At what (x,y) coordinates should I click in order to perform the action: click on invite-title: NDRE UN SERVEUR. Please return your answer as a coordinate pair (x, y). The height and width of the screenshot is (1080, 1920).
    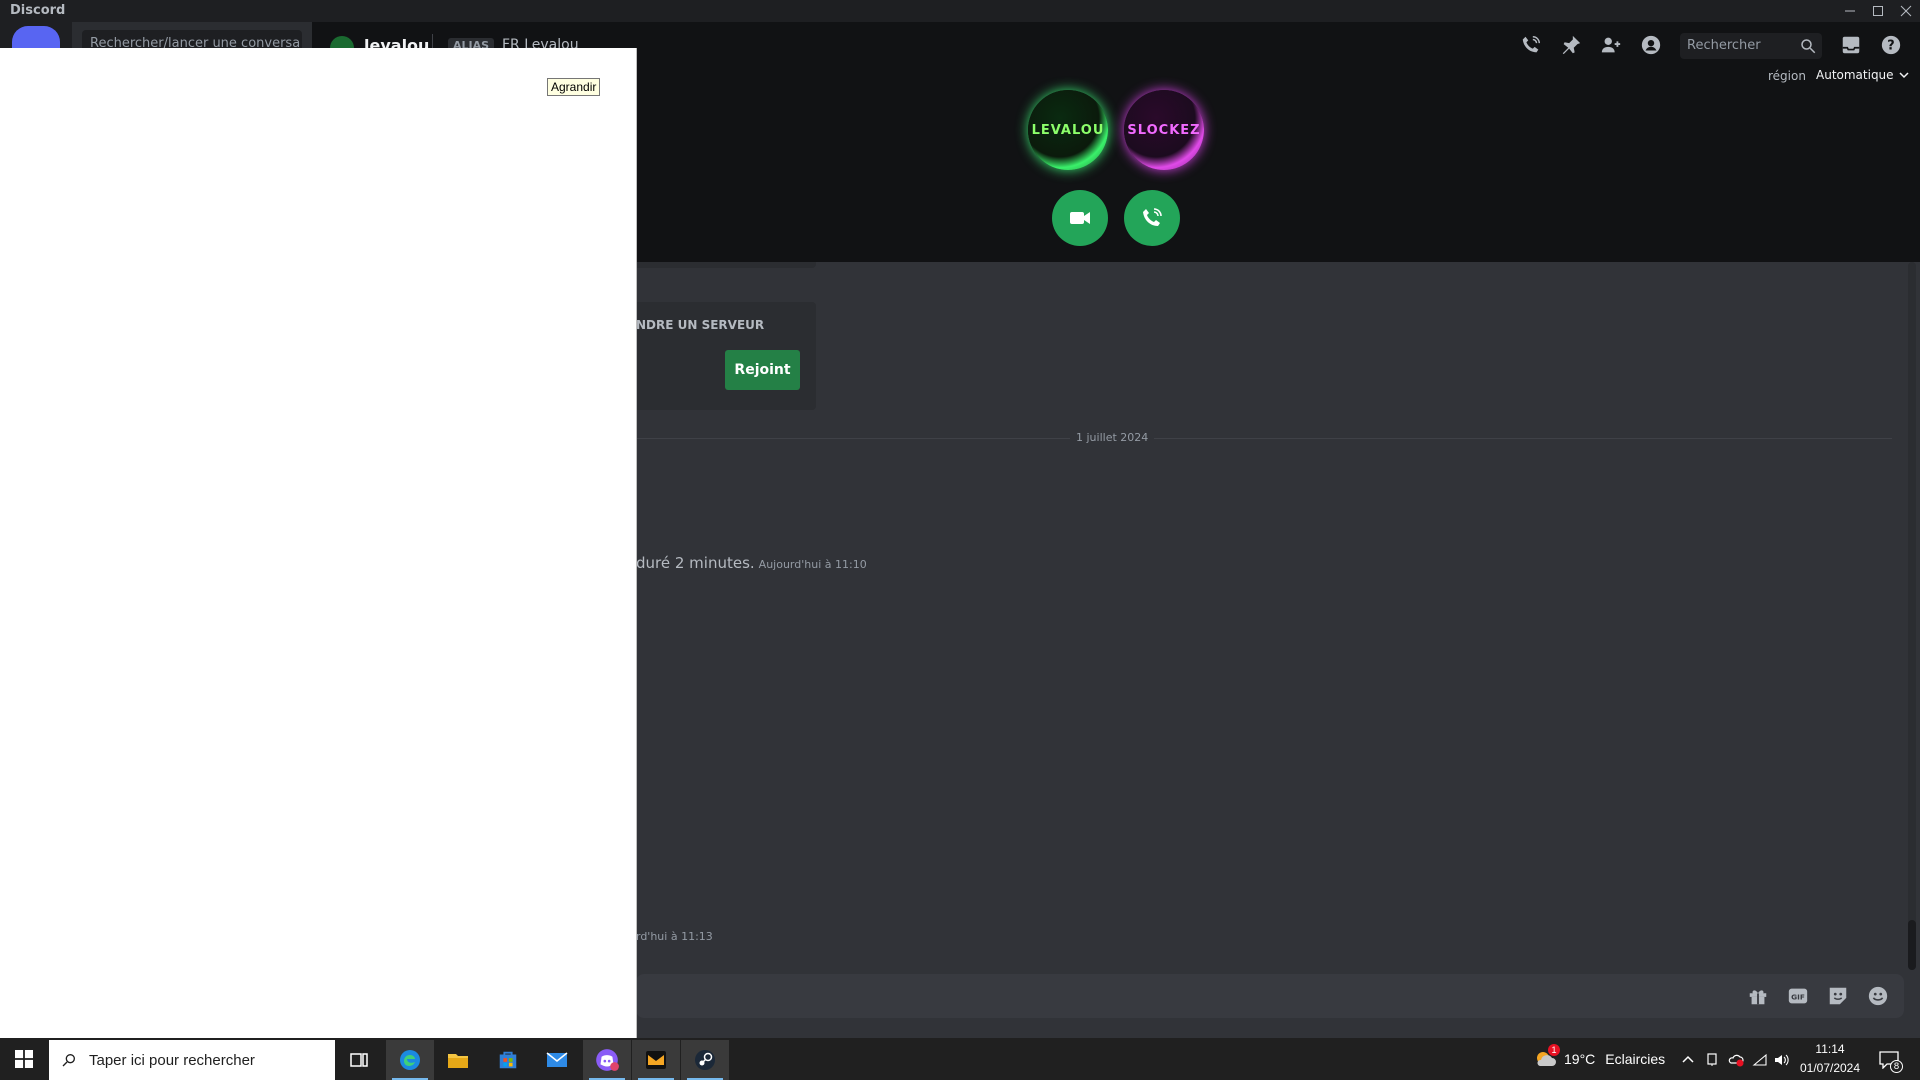
    Looking at the image, I should click on (700, 325).